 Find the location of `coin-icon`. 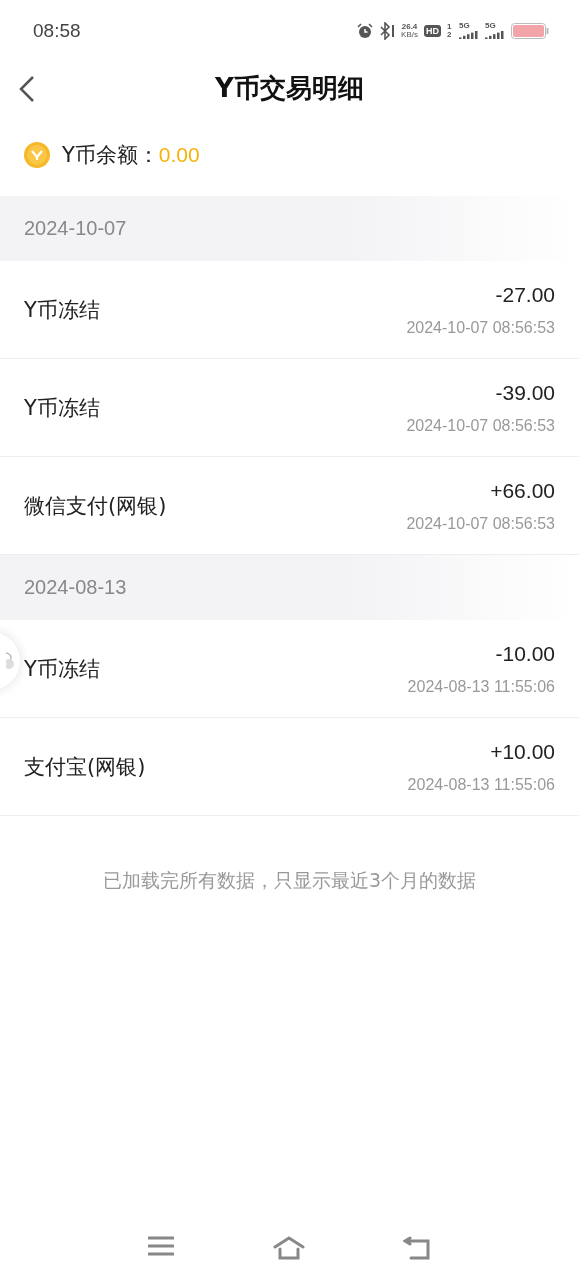

coin-icon is located at coordinates (37, 155).